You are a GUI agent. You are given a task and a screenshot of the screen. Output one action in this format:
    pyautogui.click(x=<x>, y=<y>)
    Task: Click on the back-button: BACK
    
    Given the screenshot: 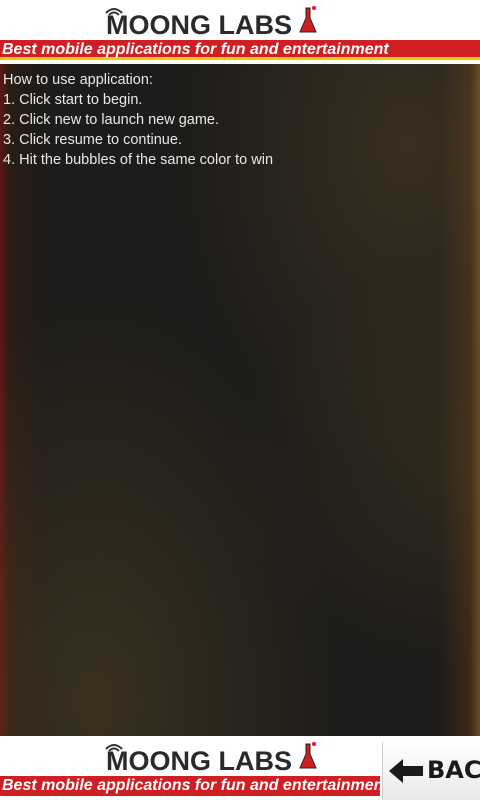 What is the action you would take?
    pyautogui.click(x=431, y=771)
    